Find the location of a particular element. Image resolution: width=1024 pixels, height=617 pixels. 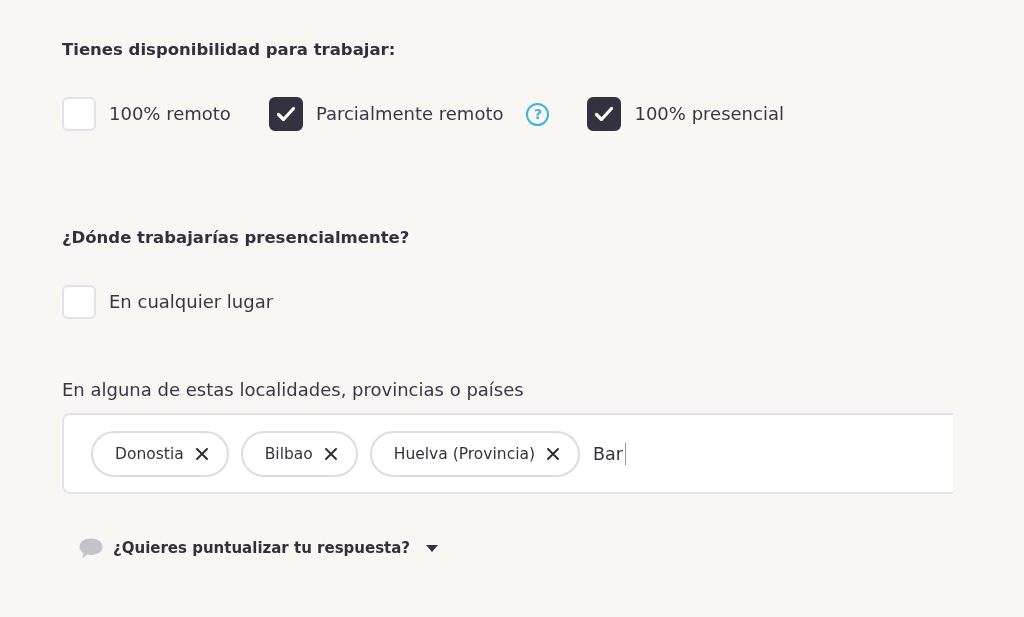

tag-label: Donostia is located at coordinates (149, 453).